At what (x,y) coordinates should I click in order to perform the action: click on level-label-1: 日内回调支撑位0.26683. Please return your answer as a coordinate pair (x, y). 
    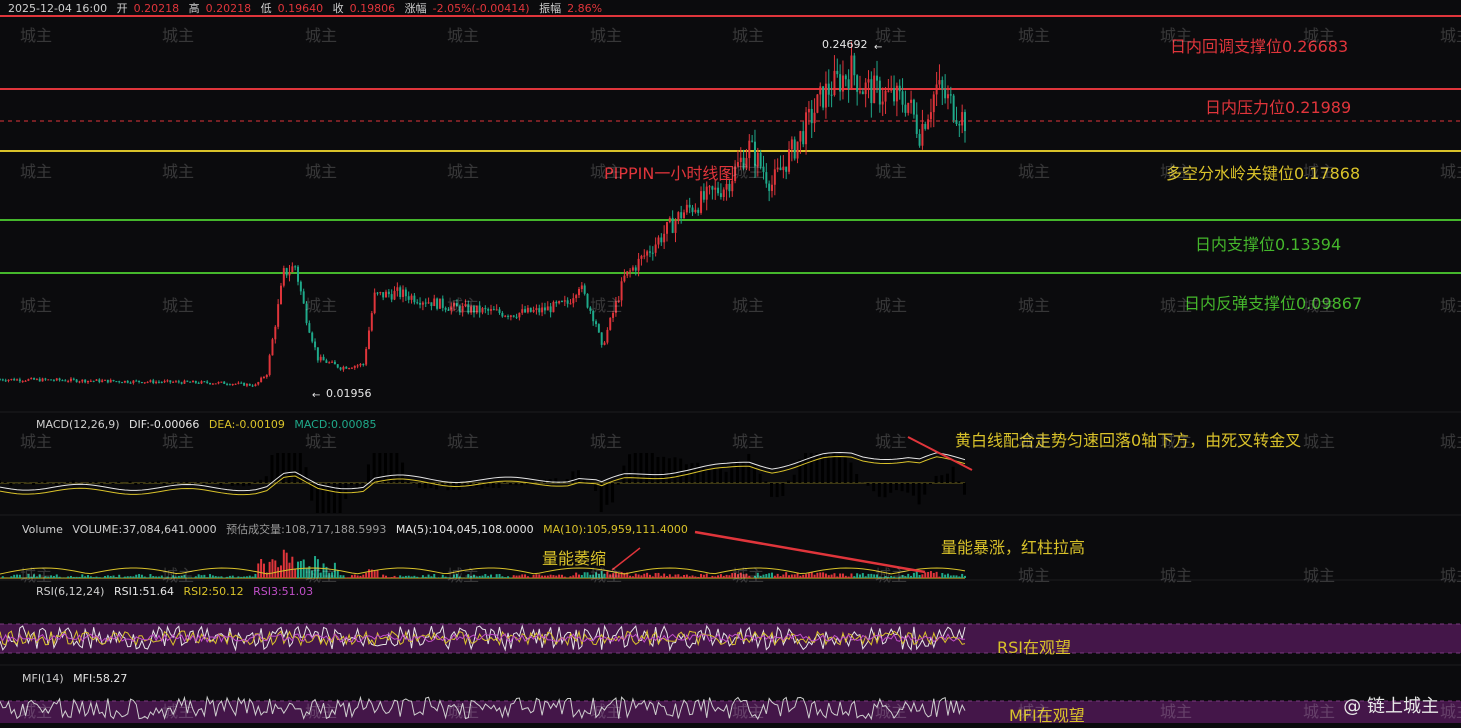
    Looking at the image, I should click on (1259, 46).